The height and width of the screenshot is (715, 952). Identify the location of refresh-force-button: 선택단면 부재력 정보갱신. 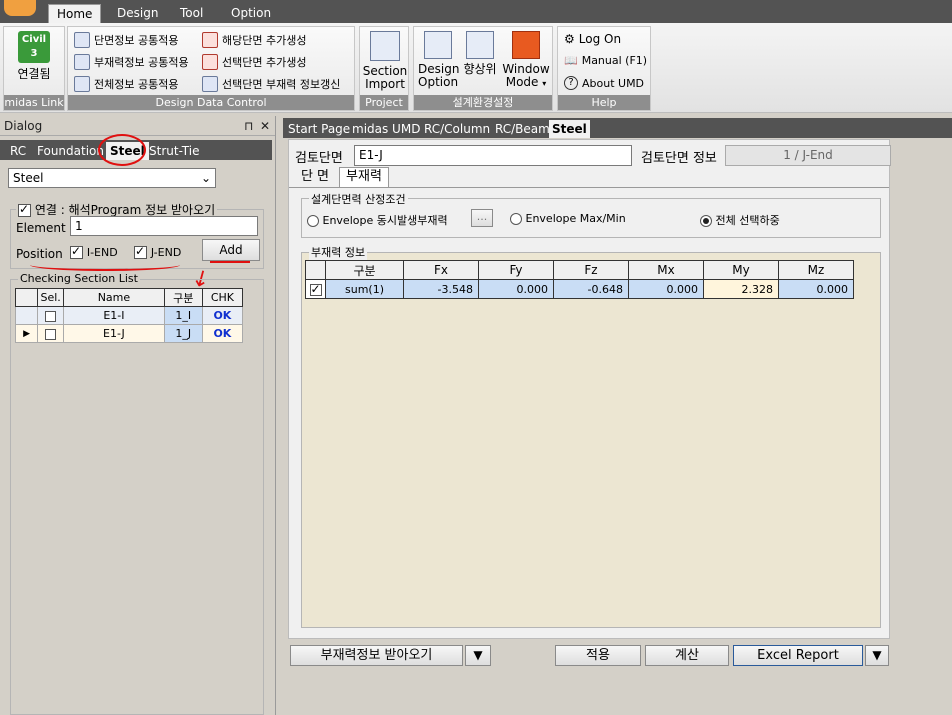
(271, 84).